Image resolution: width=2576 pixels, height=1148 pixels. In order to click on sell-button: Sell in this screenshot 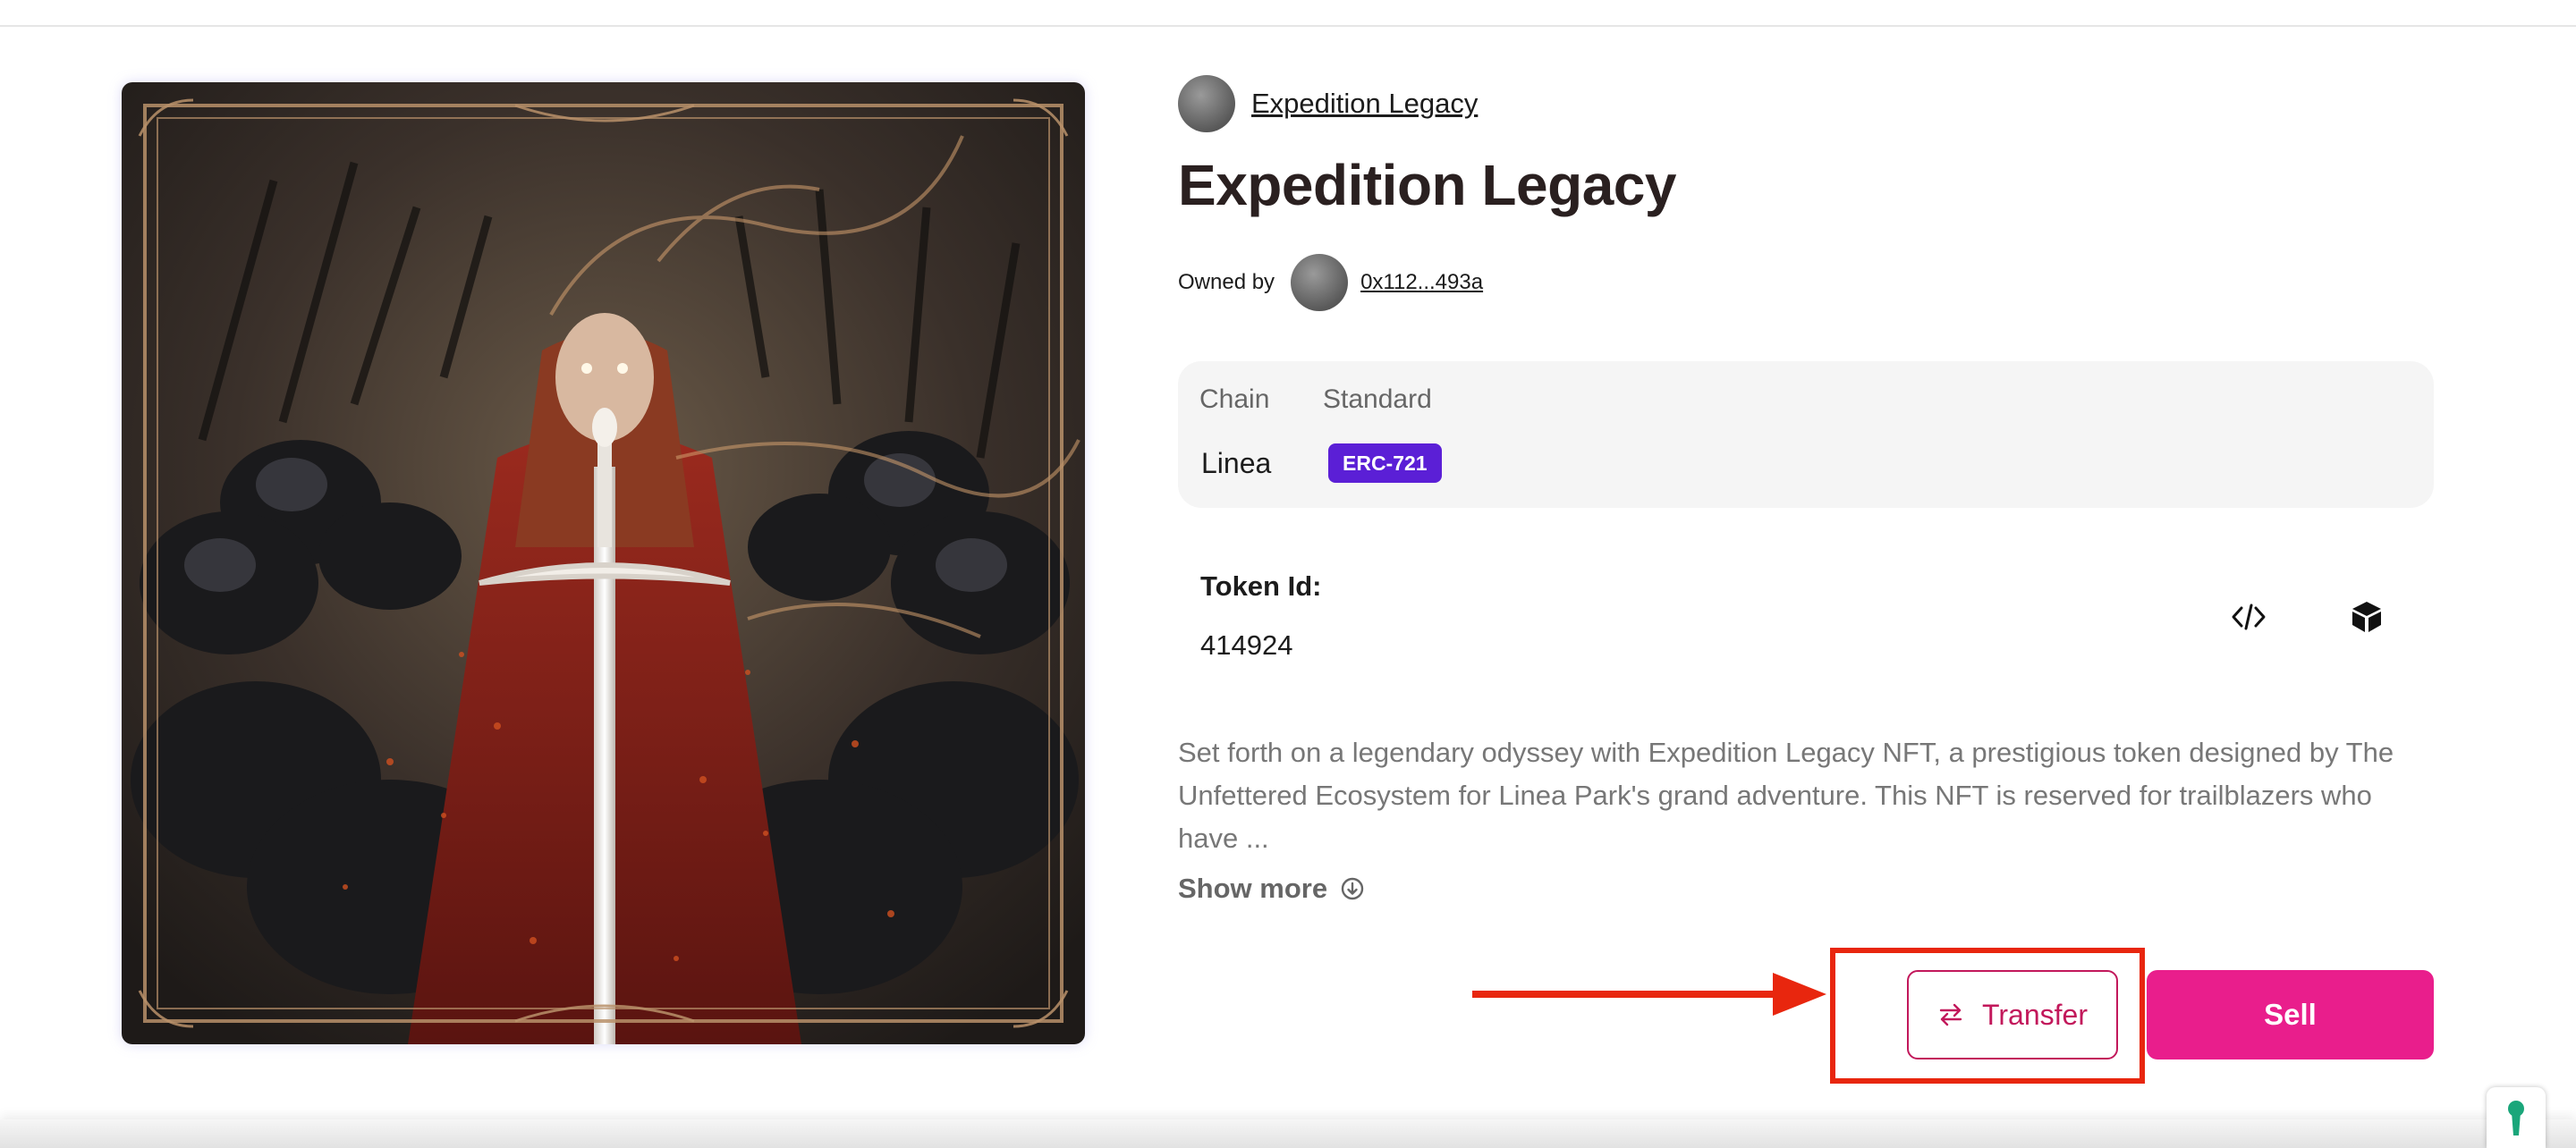, I will do `click(2290, 1014)`.